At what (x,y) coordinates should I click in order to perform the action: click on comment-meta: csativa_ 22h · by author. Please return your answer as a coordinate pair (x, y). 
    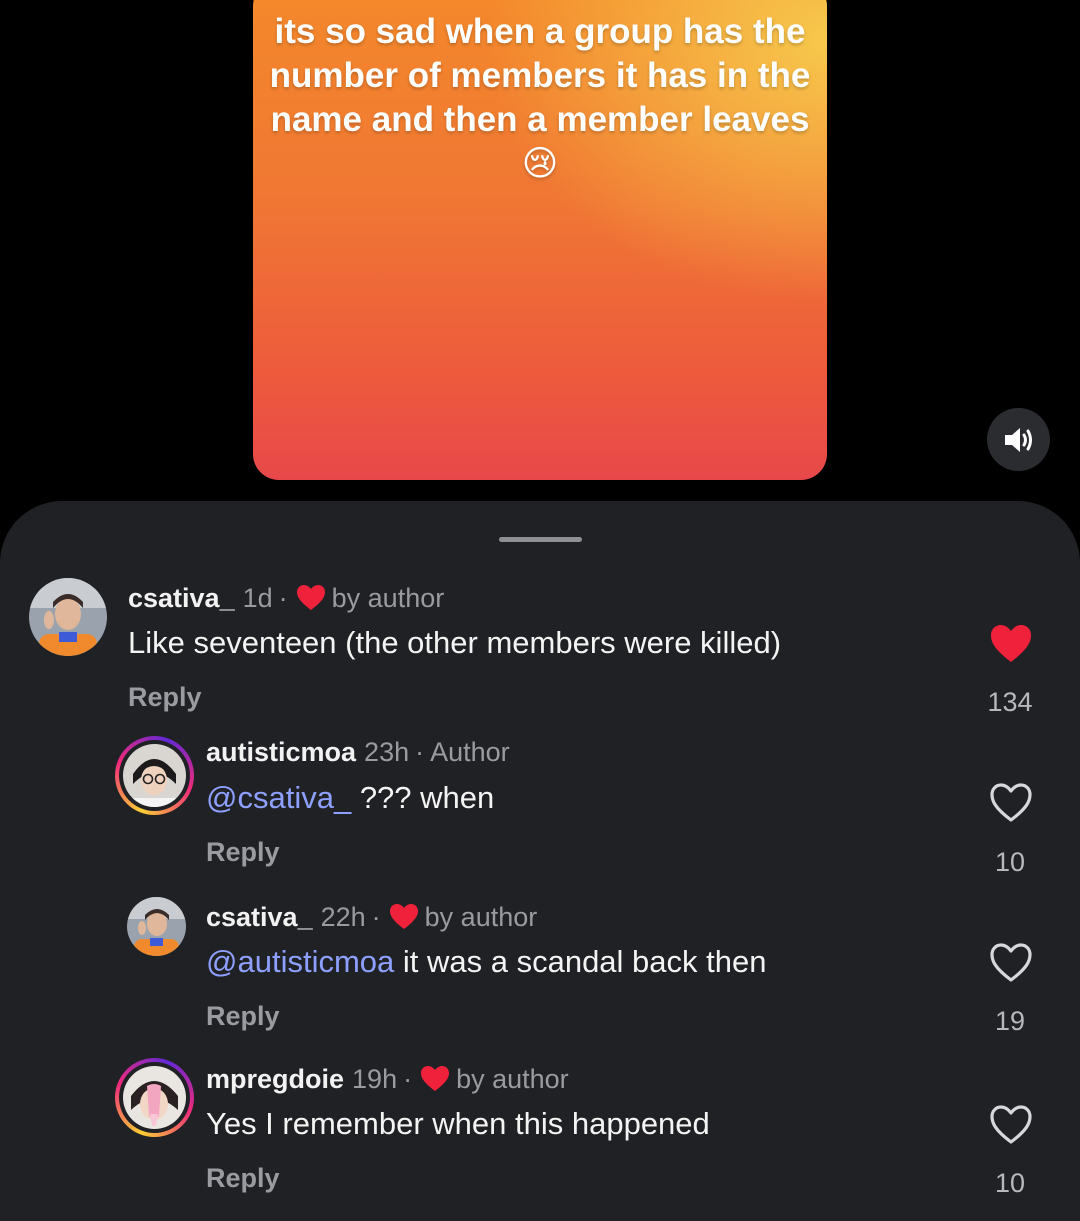
    Looking at the image, I should click on (371, 917).